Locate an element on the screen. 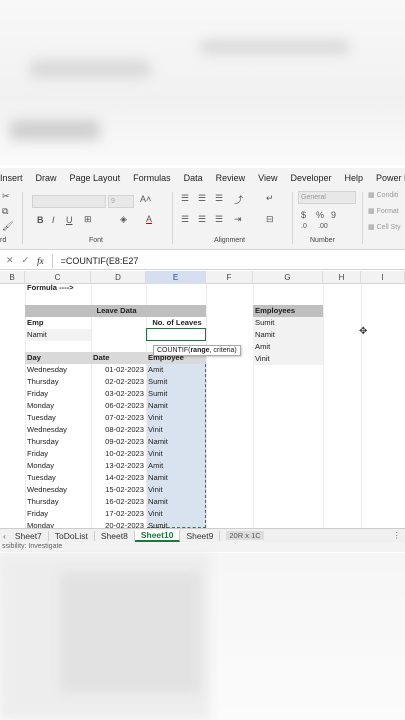 Image resolution: width=405 pixels, height=720 pixels. column-header-d: D is located at coordinates (118, 277).